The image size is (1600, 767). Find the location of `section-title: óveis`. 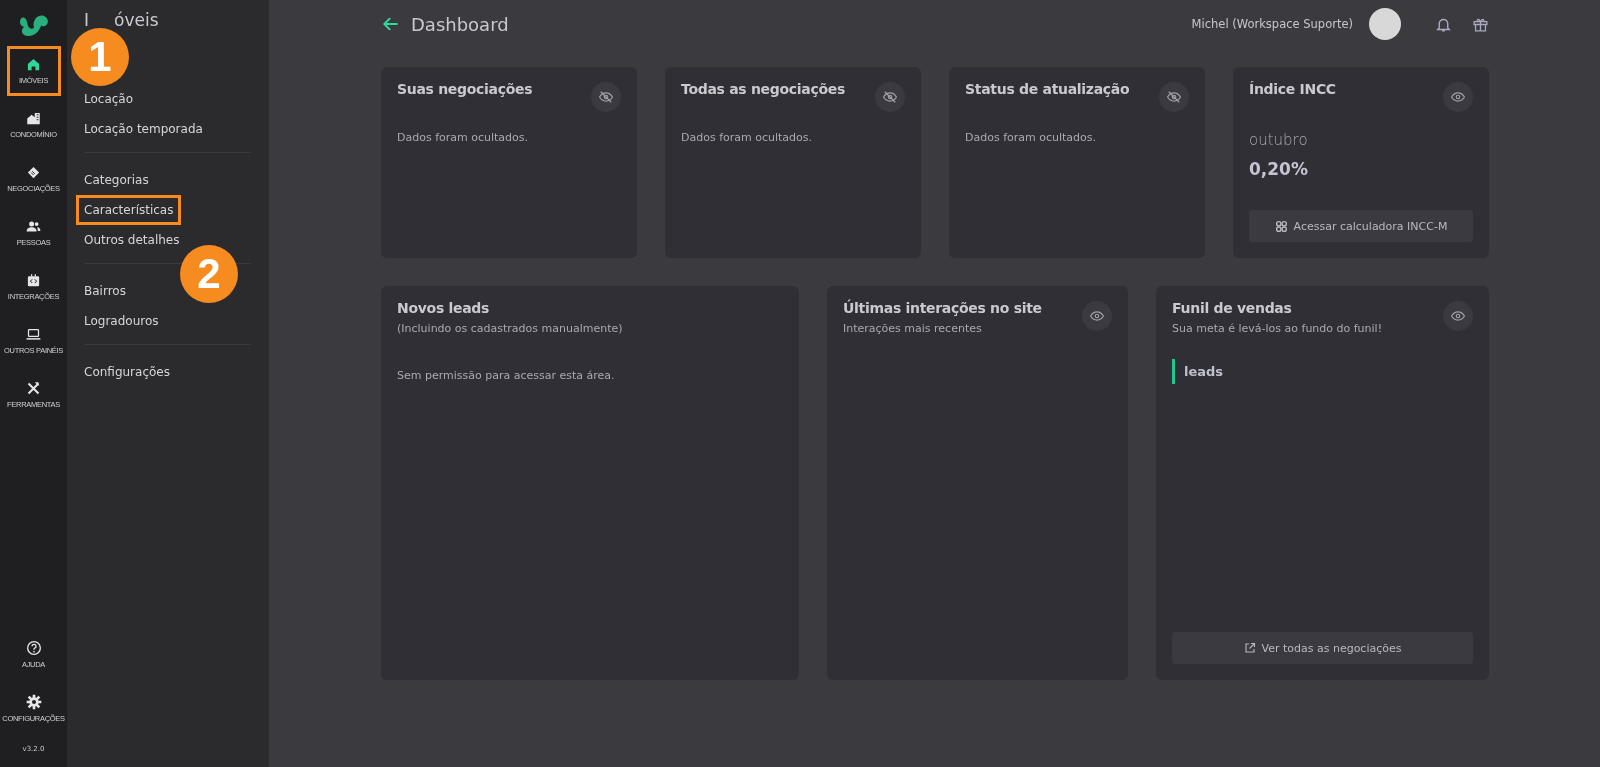

section-title: óveis is located at coordinates (136, 20).